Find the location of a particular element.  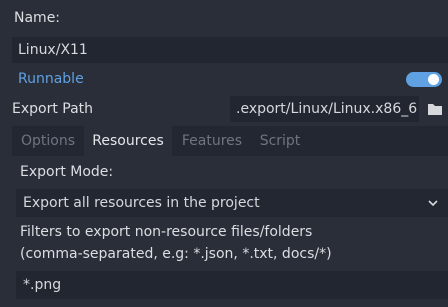

tab-script: Script is located at coordinates (280, 141).